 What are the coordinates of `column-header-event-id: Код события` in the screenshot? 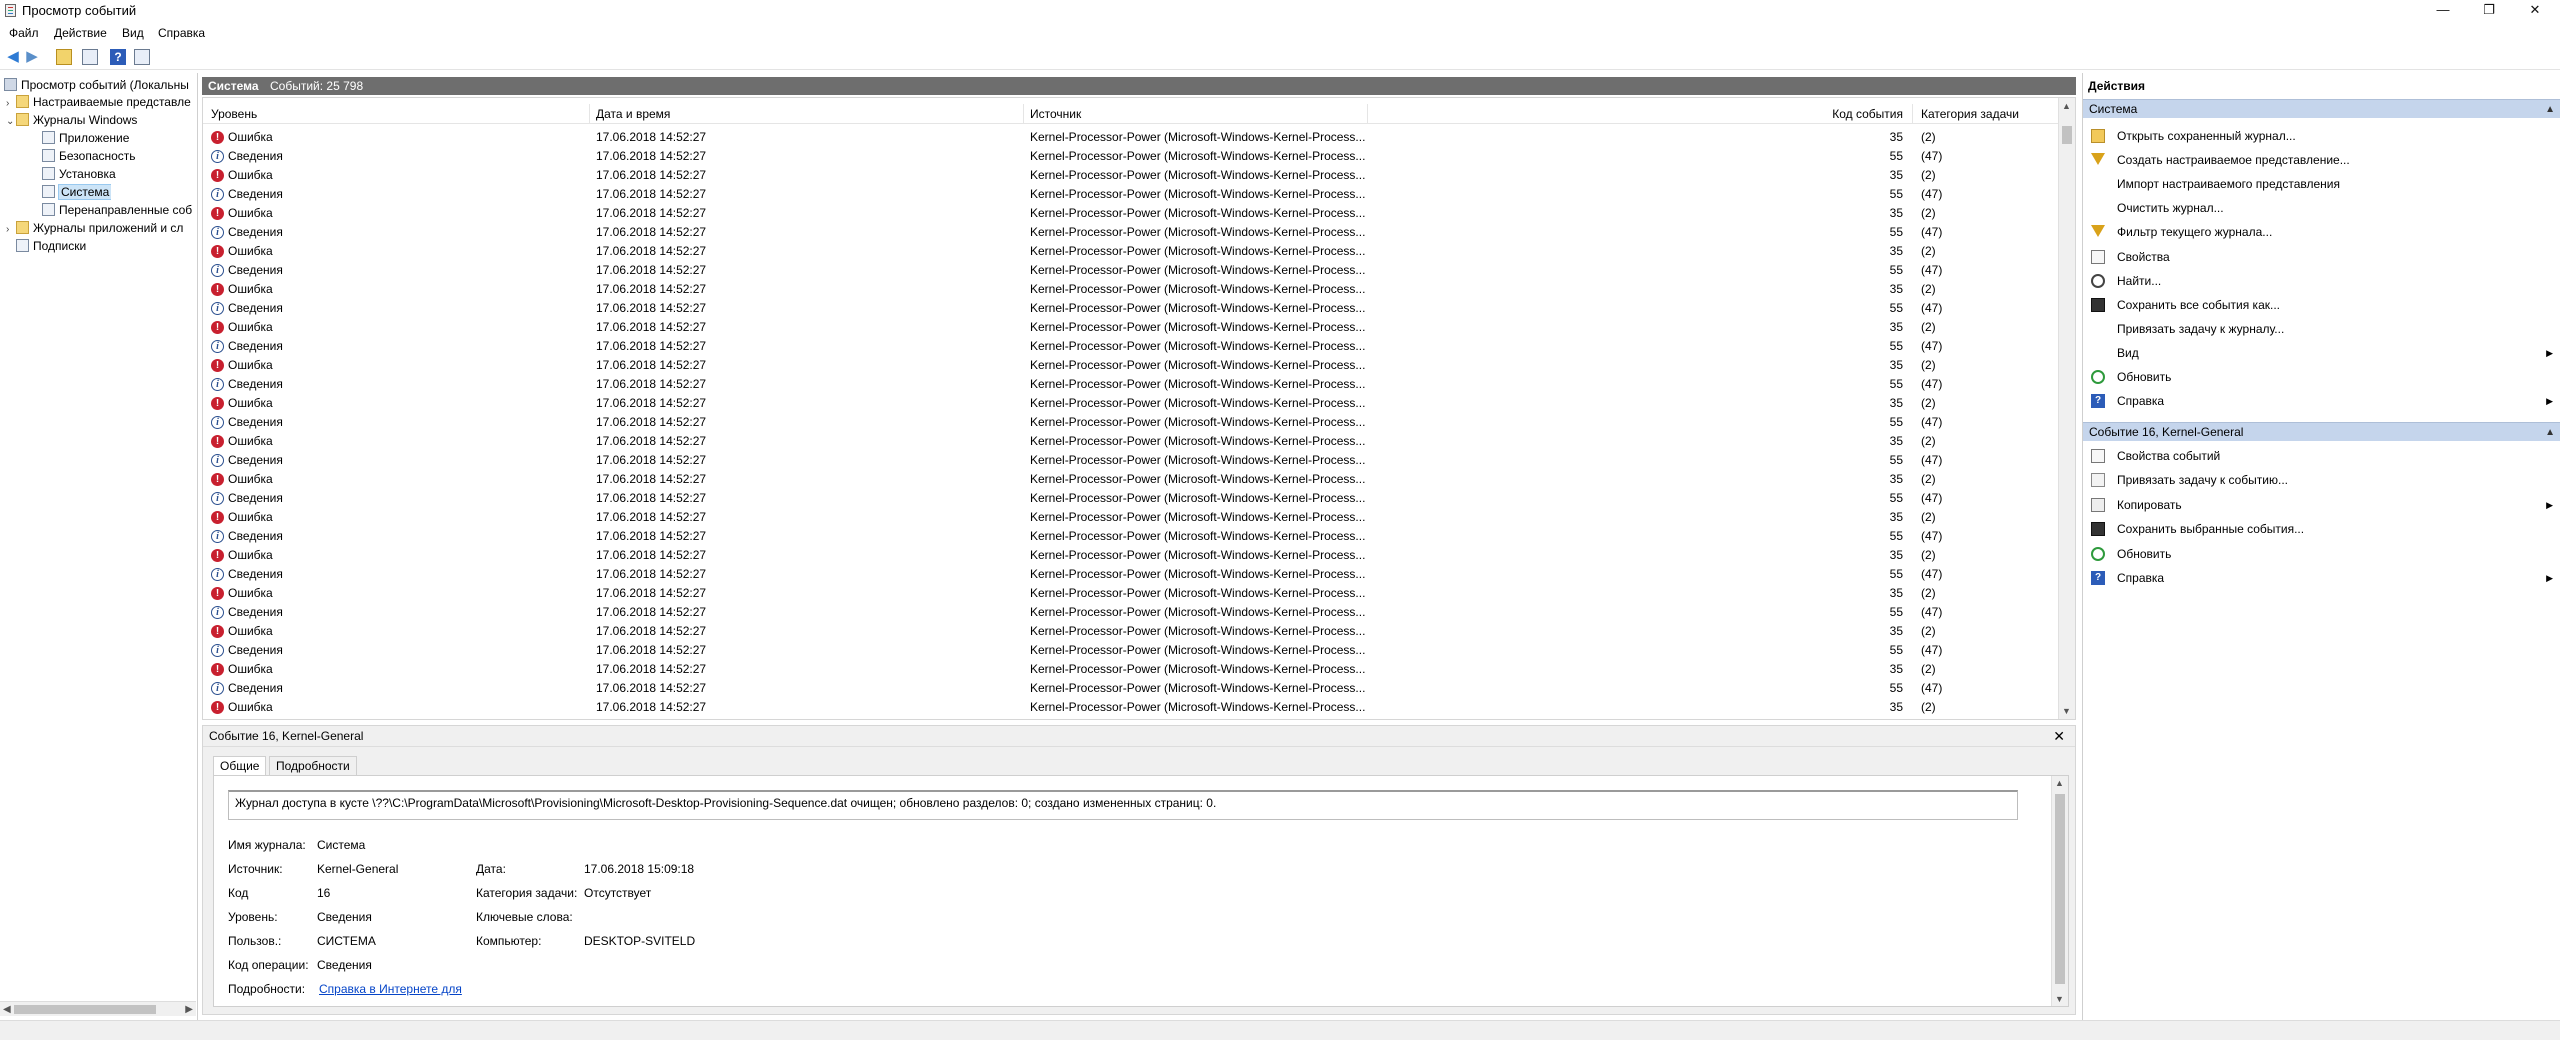 It's located at (1803, 114).